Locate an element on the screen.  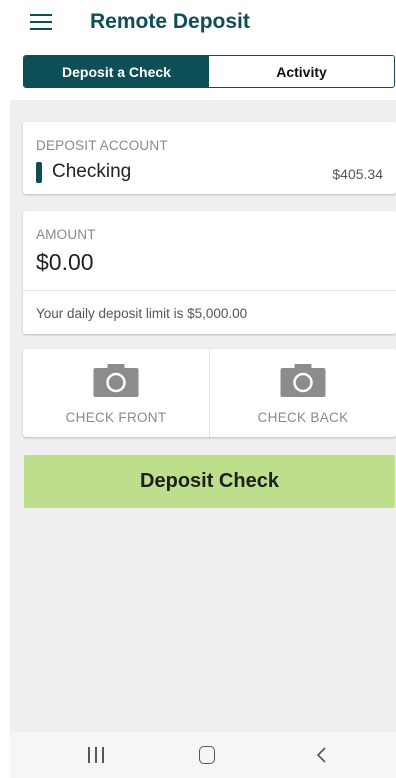
account-name: Checking is located at coordinates (92, 171).